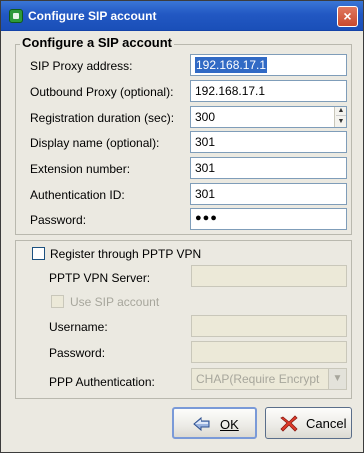 The height and width of the screenshot is (453, 364). I want to click on outbound-proxy-label: Outbound Proxy (optional):, so click(102, 92).